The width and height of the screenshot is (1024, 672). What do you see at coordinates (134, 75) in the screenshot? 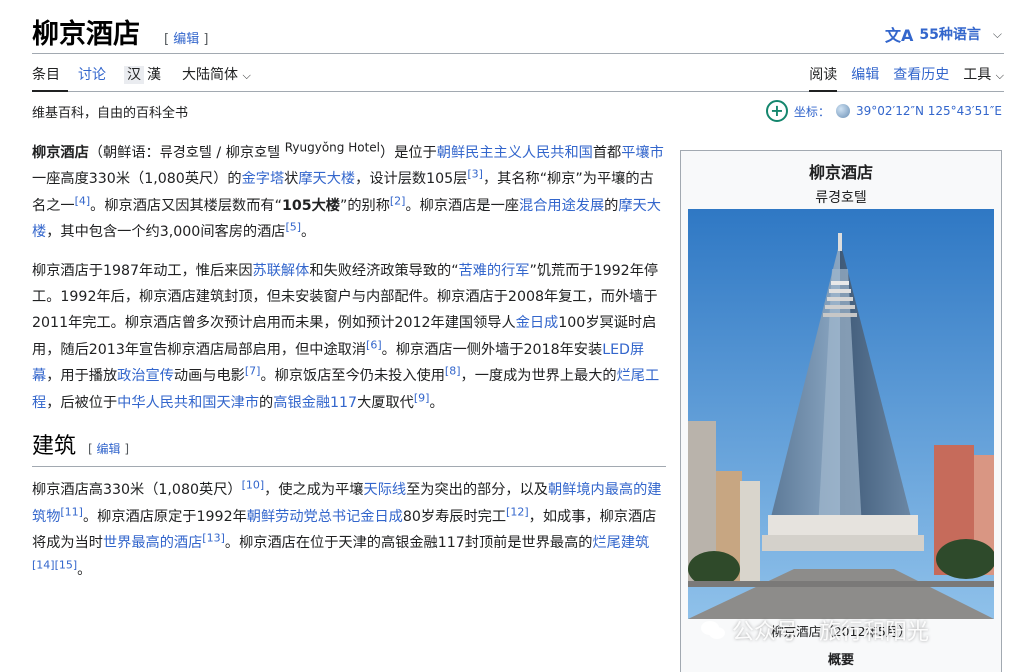
I see `variant-han: 汉` at bounding box center [134, 75].